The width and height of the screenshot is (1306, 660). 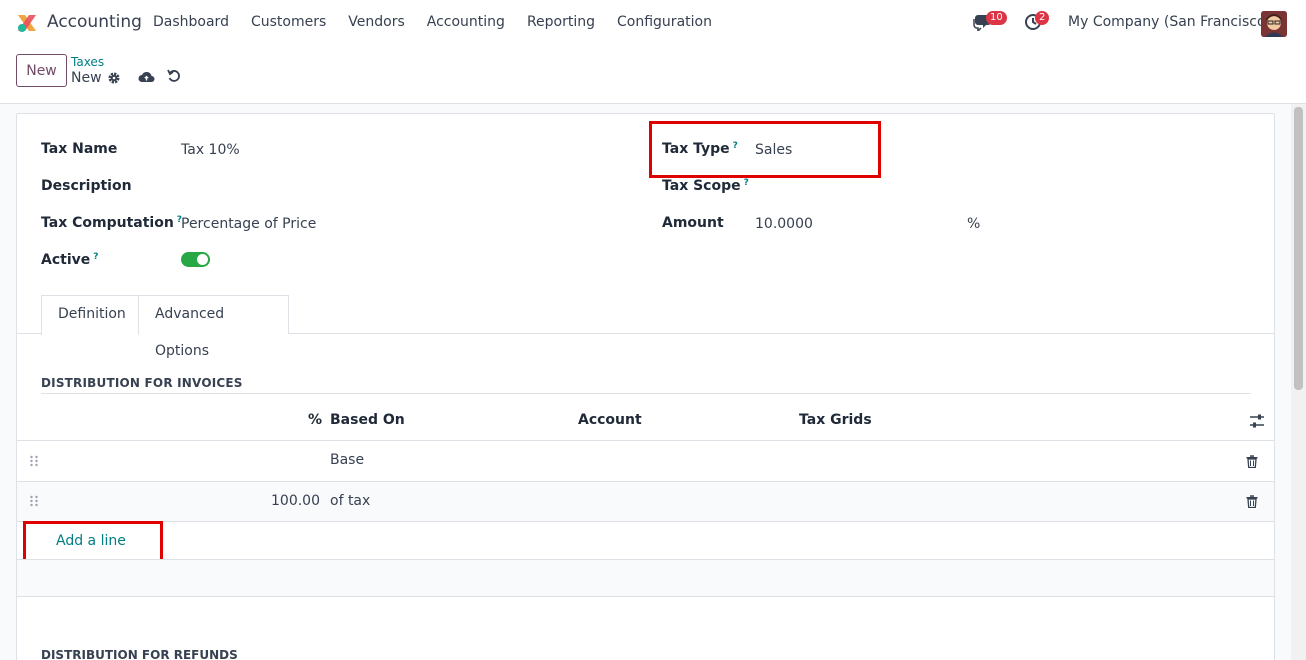 What do you see at coordinates (1274, 24) in the screenshot?
I see `user-avatar` at bounding box center [1274, 24].